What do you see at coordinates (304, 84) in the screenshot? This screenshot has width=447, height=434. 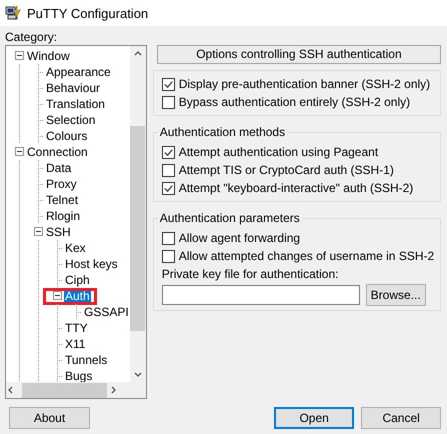 I see `checkbox-label: Display pre-authentication banner (SSH-2 only)` at bounding box center [304, 84].